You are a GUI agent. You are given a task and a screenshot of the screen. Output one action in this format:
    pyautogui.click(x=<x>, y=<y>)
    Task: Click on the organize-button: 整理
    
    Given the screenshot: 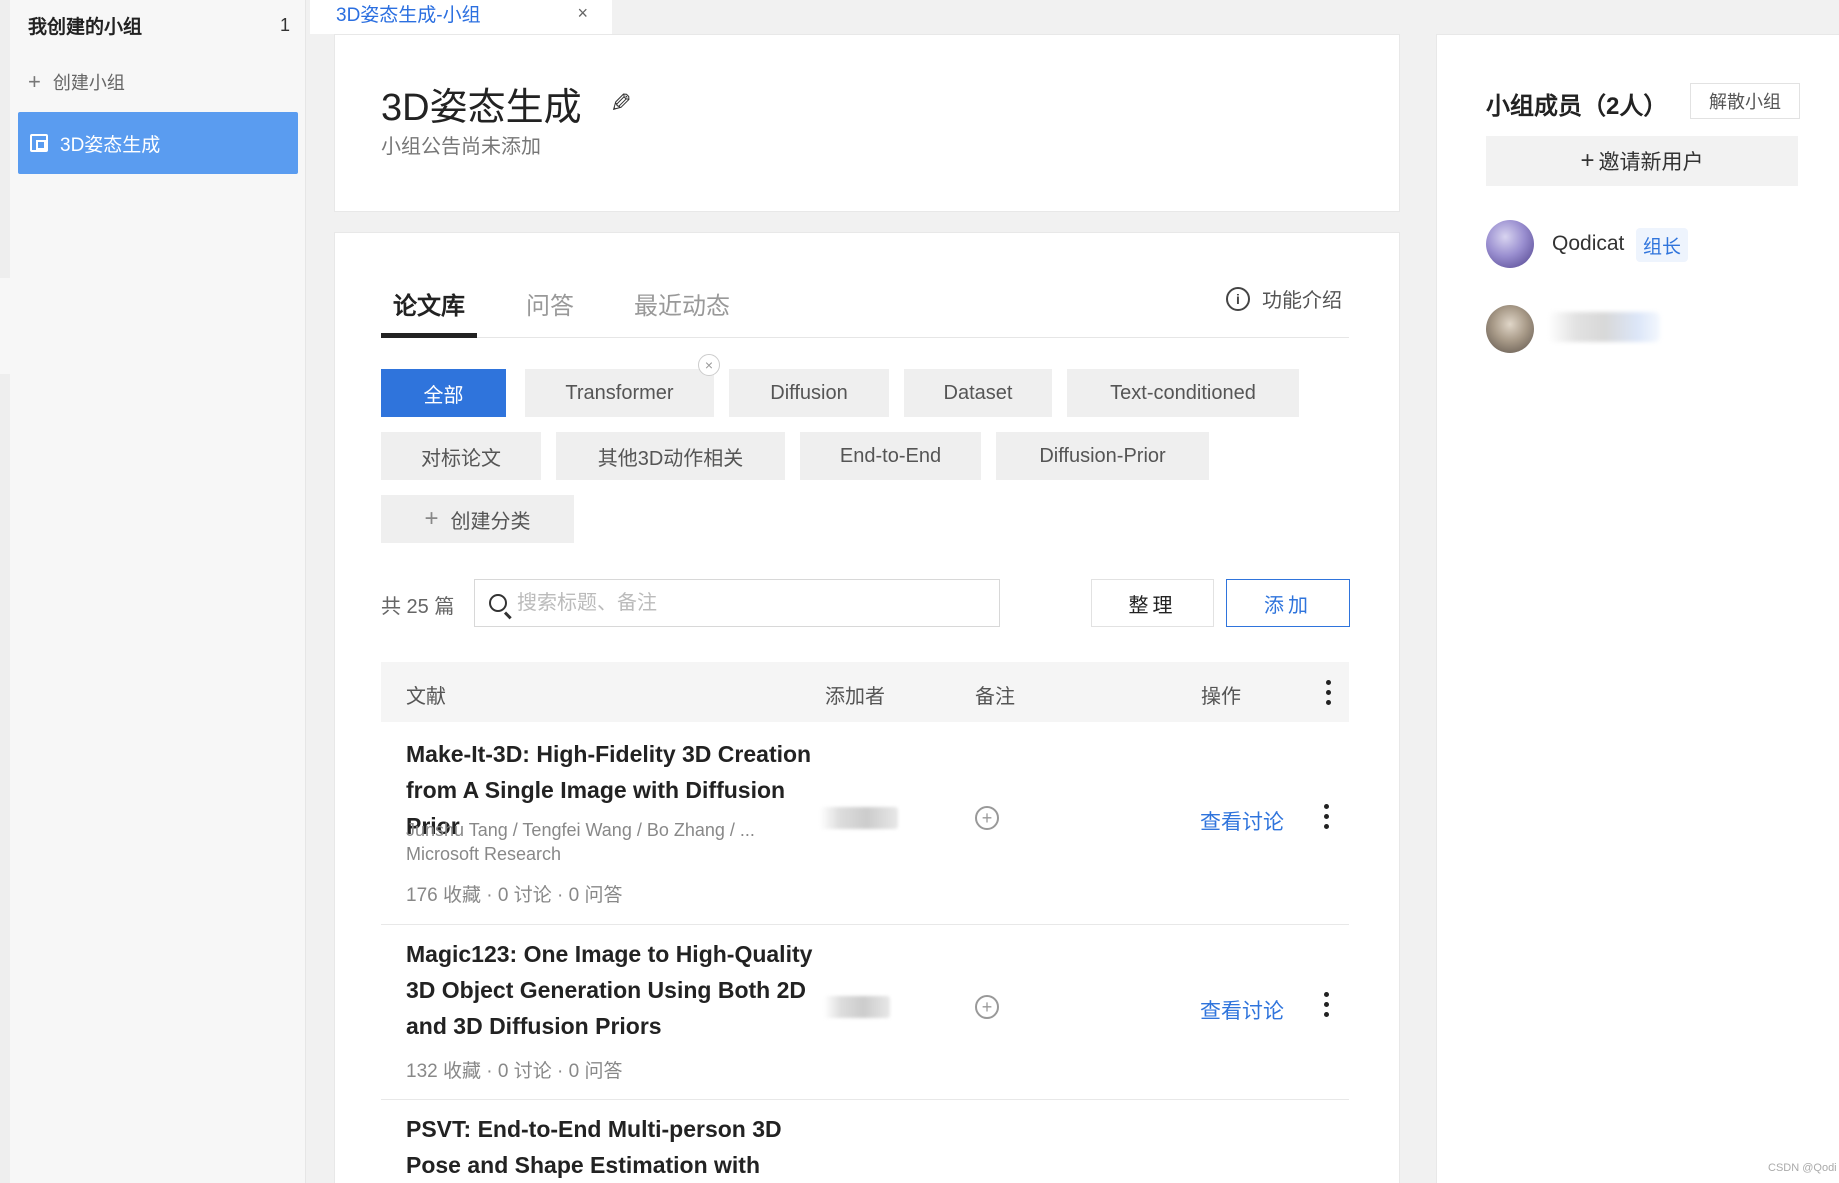 What is the action you would take?
    pyautogui.click(x=1152, y=603)
    